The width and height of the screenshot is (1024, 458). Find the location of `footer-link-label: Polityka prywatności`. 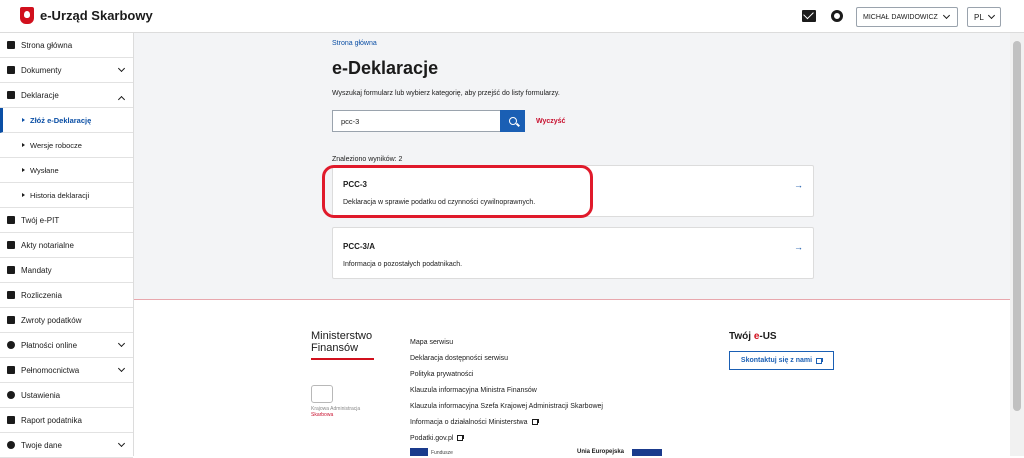

footer-link-label: Polityka prywatności is located at coordinates (442, 374).